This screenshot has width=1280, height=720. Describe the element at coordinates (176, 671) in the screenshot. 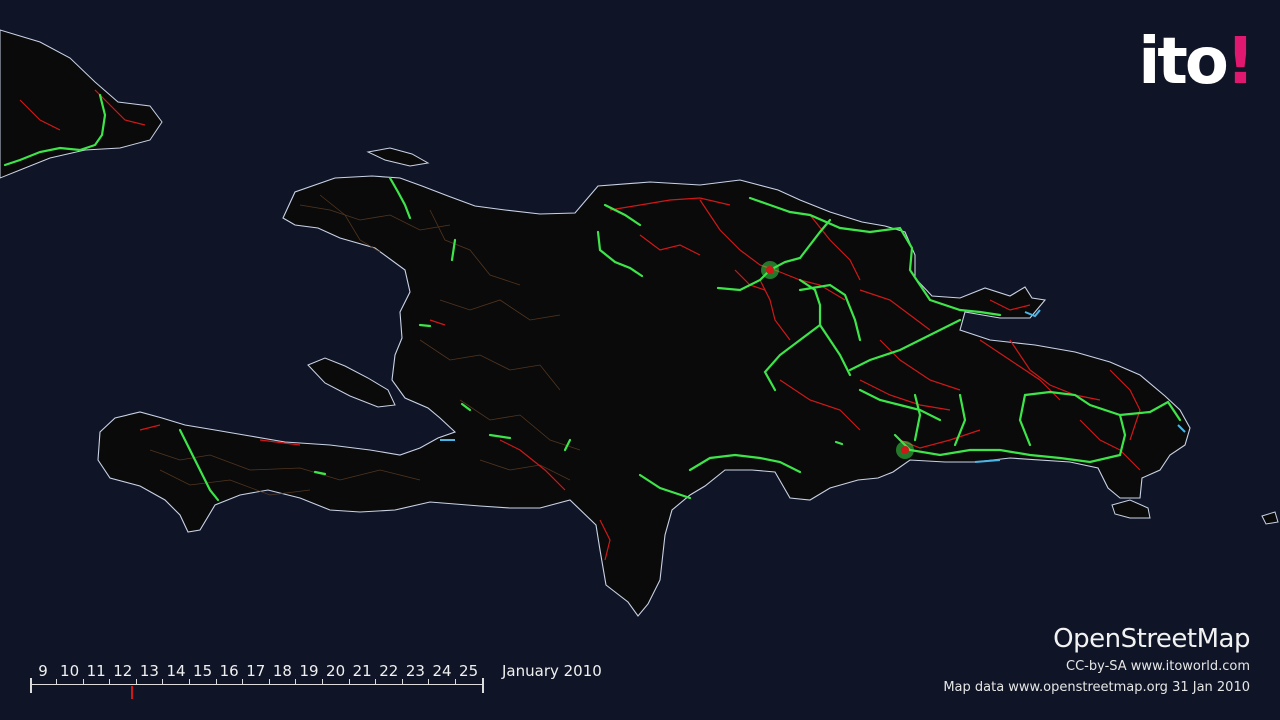

I see `timeline-day-label: 14` at that location.